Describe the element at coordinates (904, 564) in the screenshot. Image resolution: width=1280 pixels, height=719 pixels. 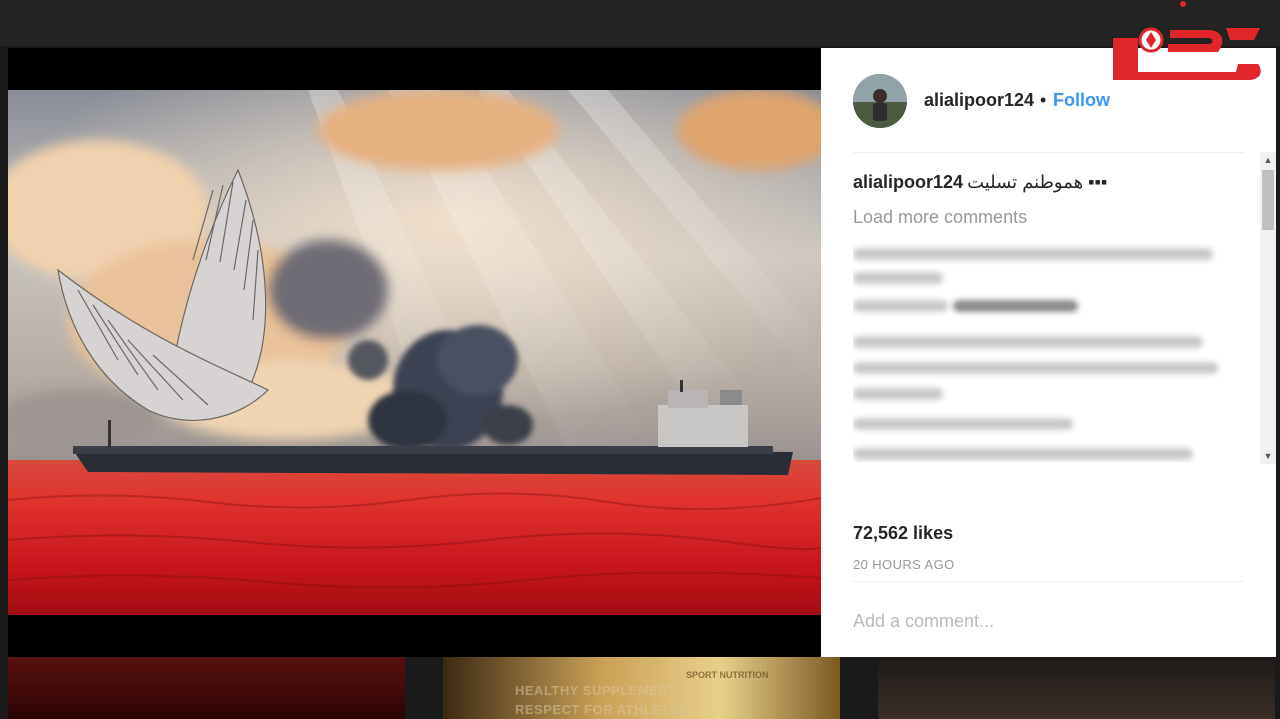
I see `post-timestamp: 20 HOURS AGO` at that location.